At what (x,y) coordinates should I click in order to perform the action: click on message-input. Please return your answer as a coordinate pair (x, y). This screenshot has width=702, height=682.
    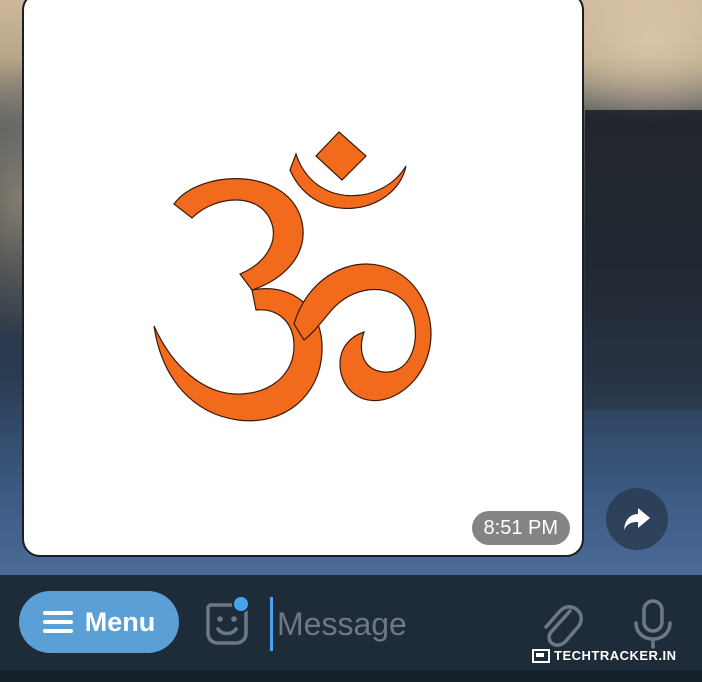
    Looking at the image, I should click on (390, 624).